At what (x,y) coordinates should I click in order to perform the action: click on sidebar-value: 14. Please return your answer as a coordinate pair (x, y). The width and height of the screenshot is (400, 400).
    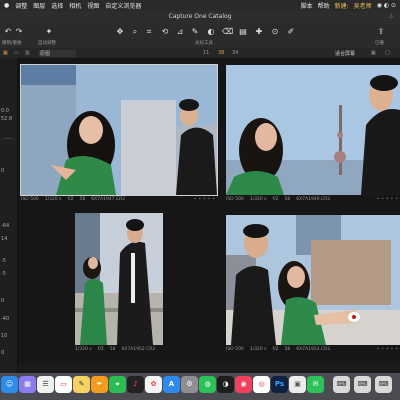
    Looking at the image, I should click on (4, 239).